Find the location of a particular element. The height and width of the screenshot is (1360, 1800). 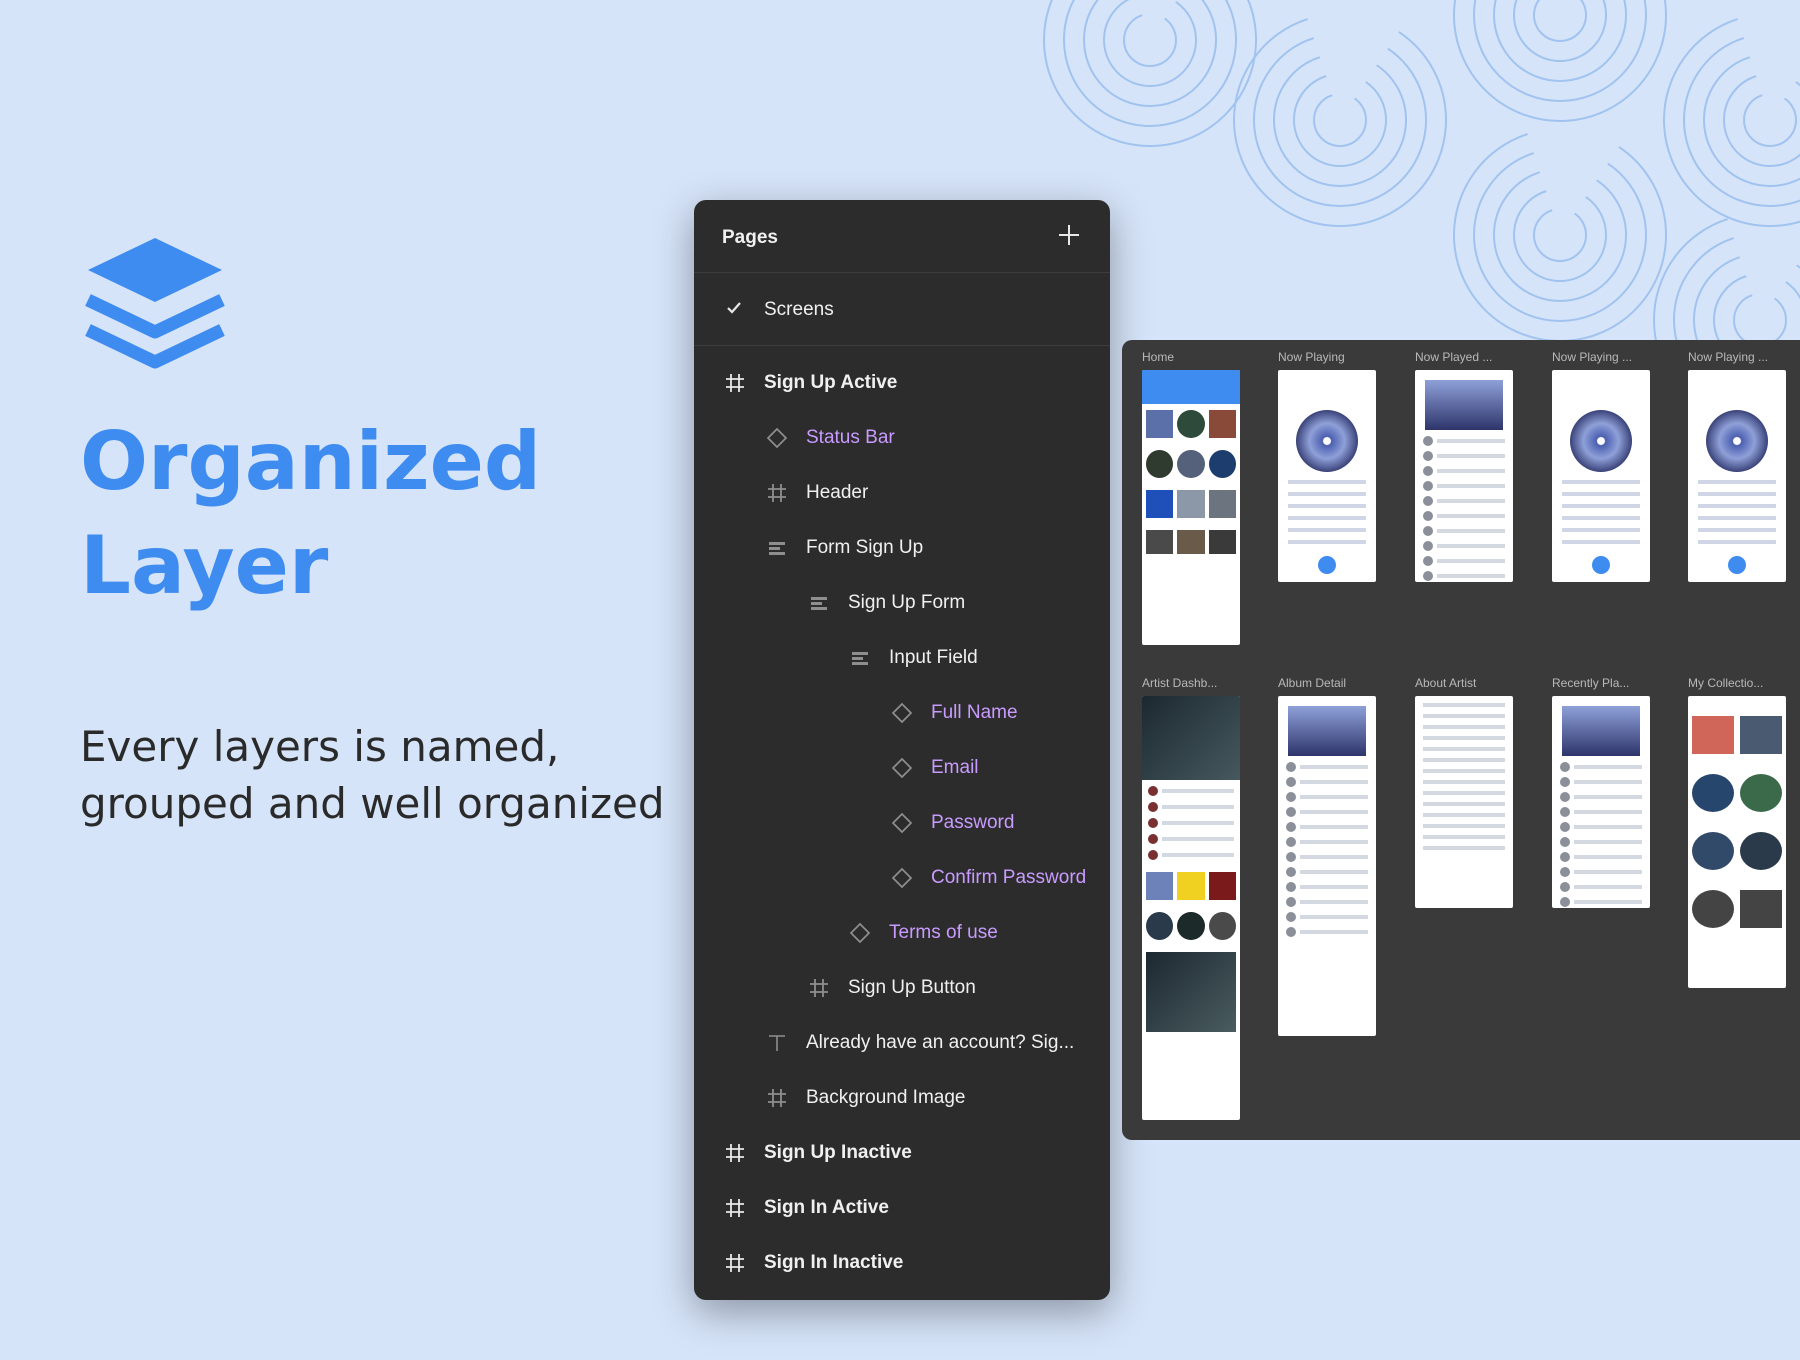

layer-label: Terms of use is located at coordinates (943, 932).